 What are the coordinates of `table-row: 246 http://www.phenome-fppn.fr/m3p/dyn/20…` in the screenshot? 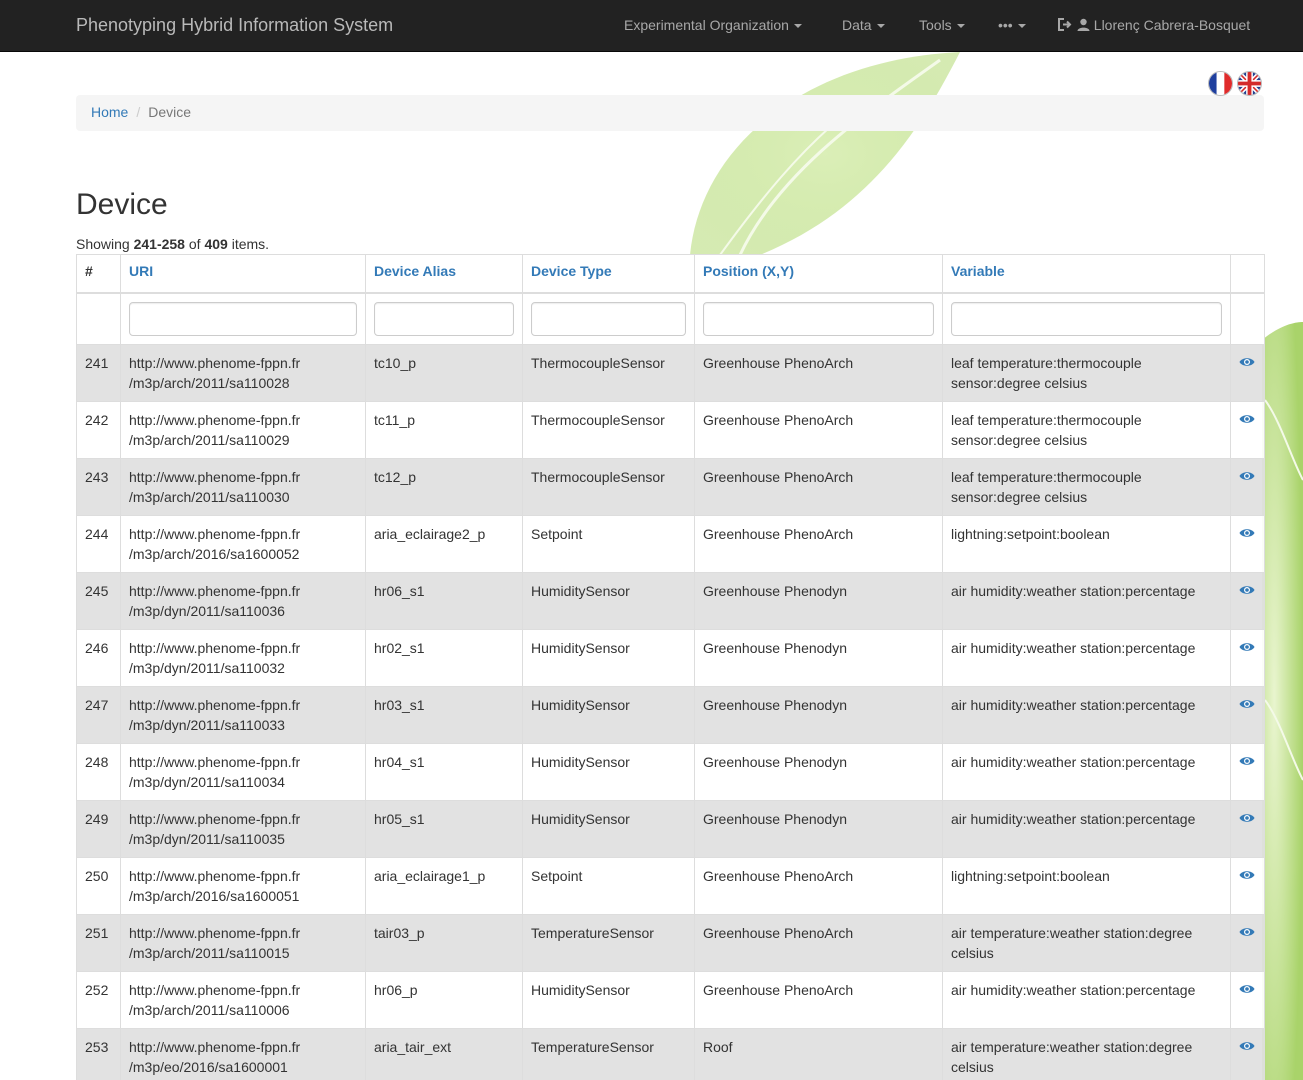 It's located at (670, 657).